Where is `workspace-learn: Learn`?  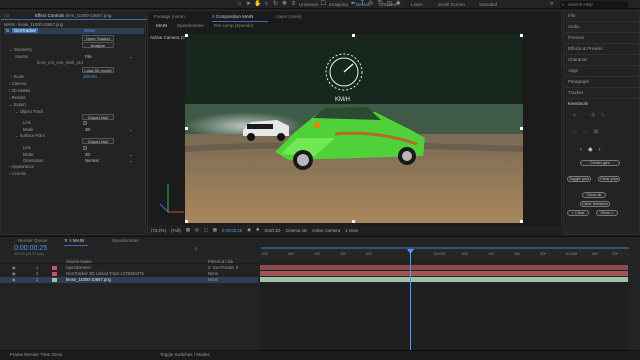 workspace-learn: Learn is located at coordinates (417, 4).